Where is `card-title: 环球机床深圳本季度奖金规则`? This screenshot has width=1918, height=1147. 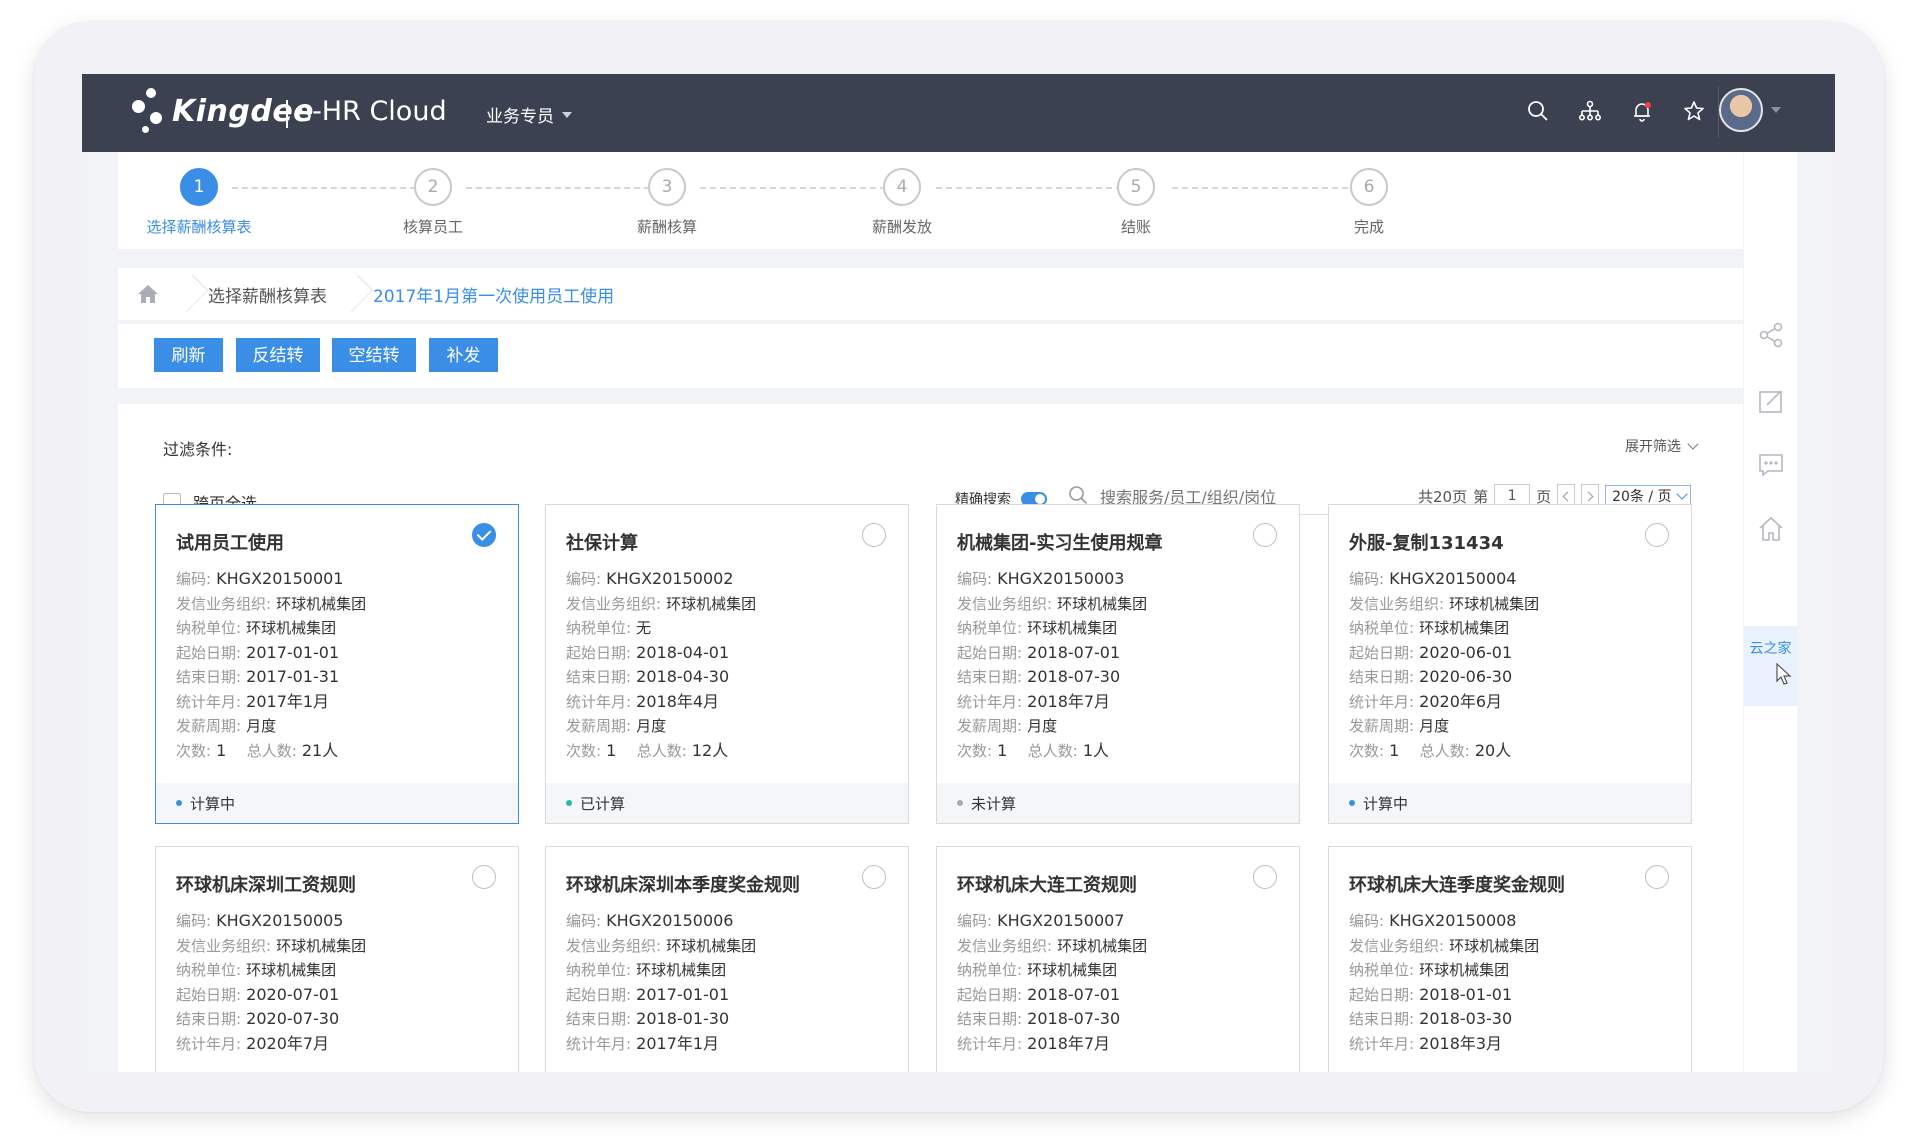
card-title: 环球机床深圳本季度奖金规则 is located at coordinates (683, 885).